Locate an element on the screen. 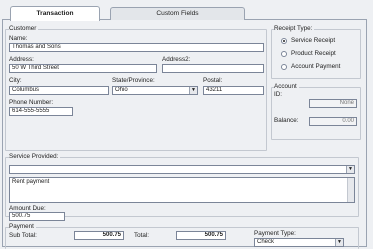  phone-field: 614-555-5555 is located at coordinates (41, 111).